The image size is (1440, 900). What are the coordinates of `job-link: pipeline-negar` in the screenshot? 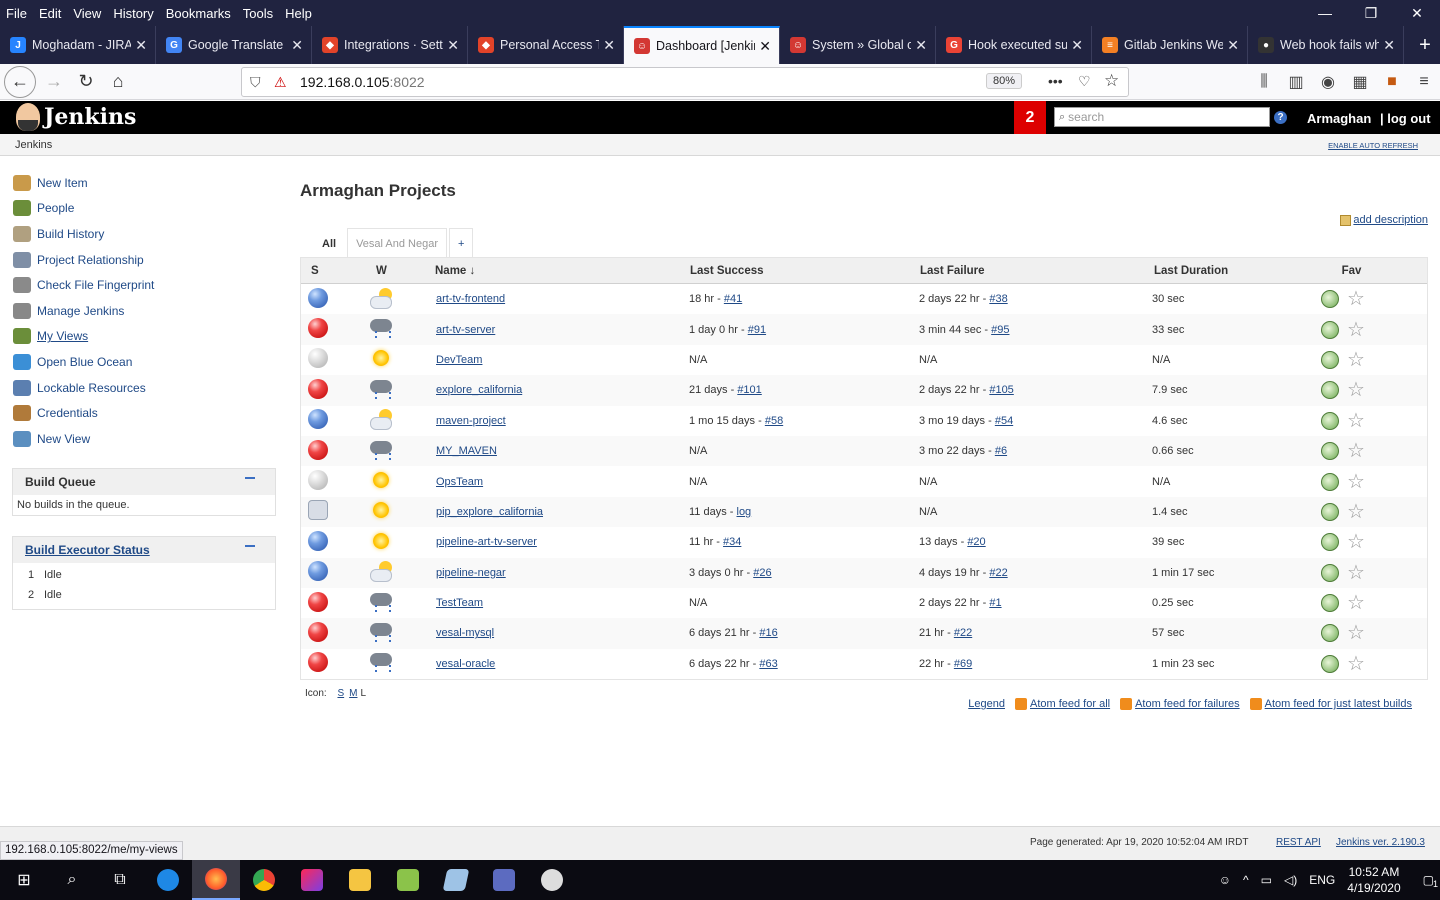 It's located at (471, 573).